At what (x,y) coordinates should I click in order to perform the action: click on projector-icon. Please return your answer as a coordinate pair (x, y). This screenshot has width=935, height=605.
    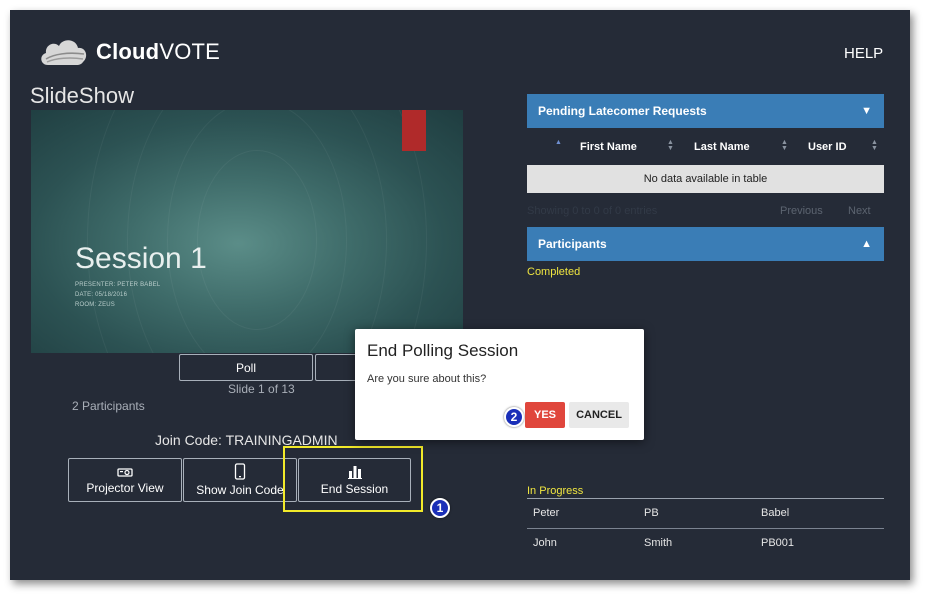
    Looking at the image, I should click on (125, 472).